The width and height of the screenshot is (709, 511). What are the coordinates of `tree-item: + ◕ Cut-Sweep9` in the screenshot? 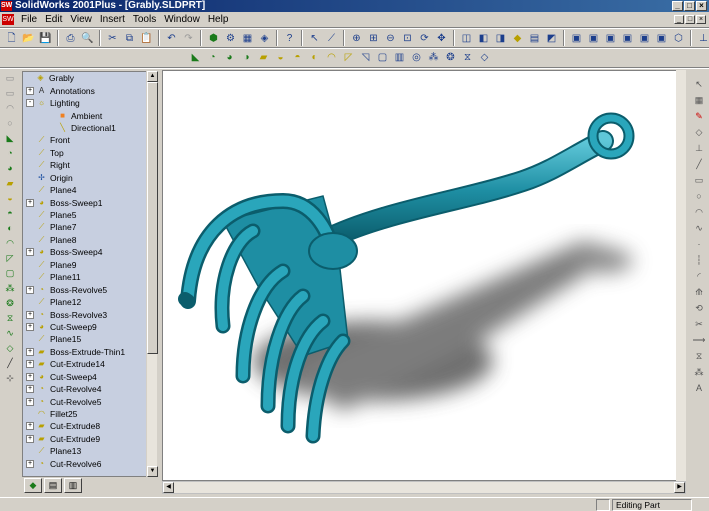 It's located at (89, 327).